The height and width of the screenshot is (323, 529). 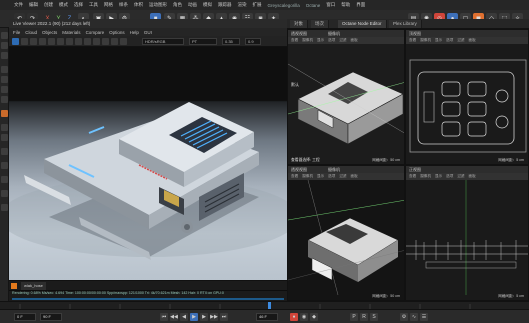 I want to click on keyframe-icon: ◆, so click(x=314, y=317).